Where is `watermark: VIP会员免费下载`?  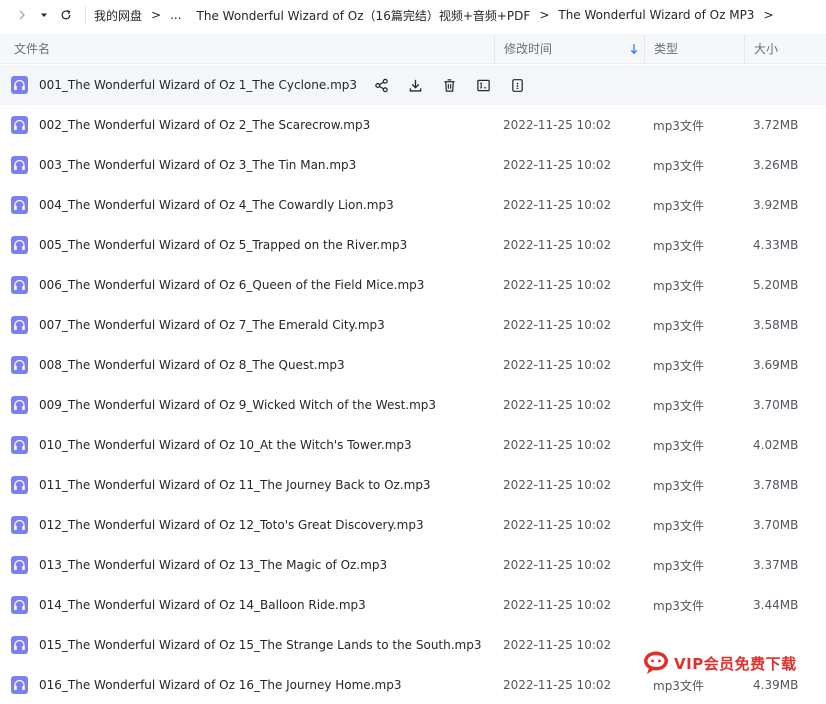 watermark: VIP会员免费下载 is located at coordinates (719, 663).